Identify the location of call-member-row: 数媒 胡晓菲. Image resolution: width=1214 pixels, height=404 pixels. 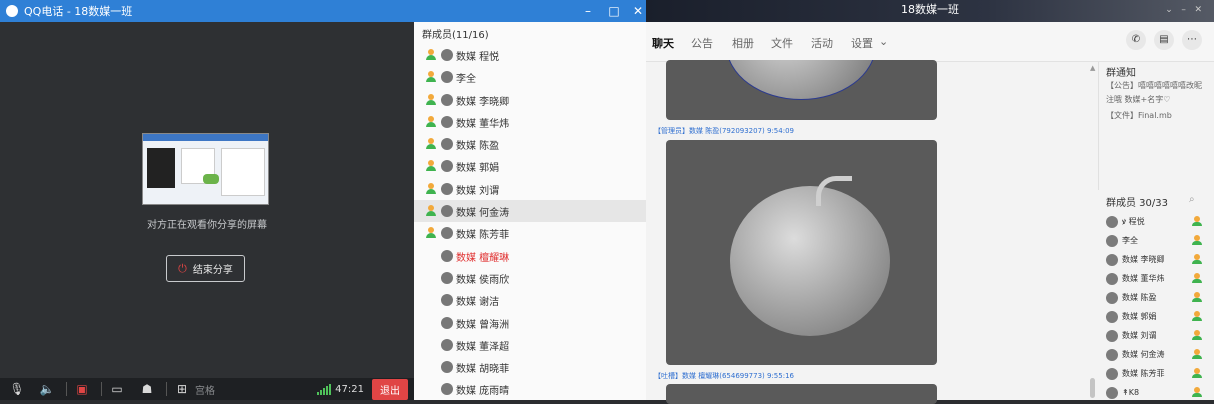
(530, 367).